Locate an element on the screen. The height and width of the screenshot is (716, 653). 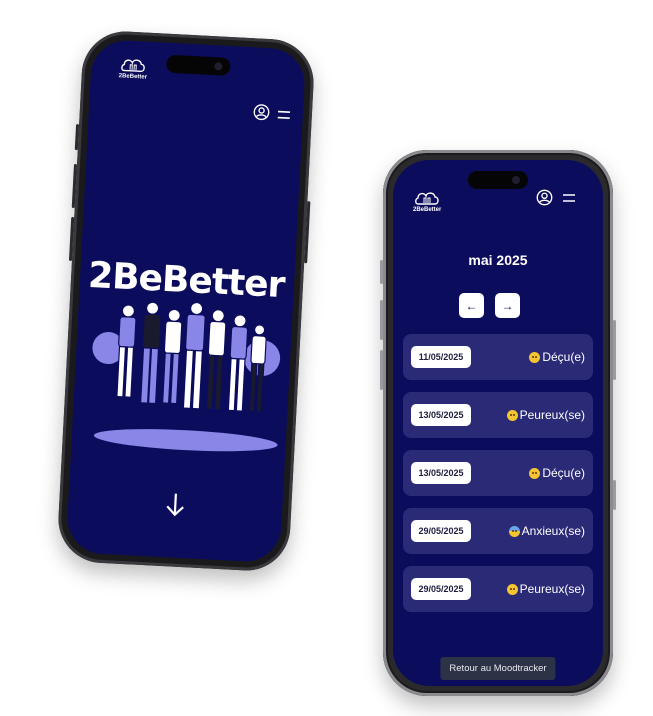
mood-entry: 29/05/2025 Peureux(se) is located at coordinates (498, 589).